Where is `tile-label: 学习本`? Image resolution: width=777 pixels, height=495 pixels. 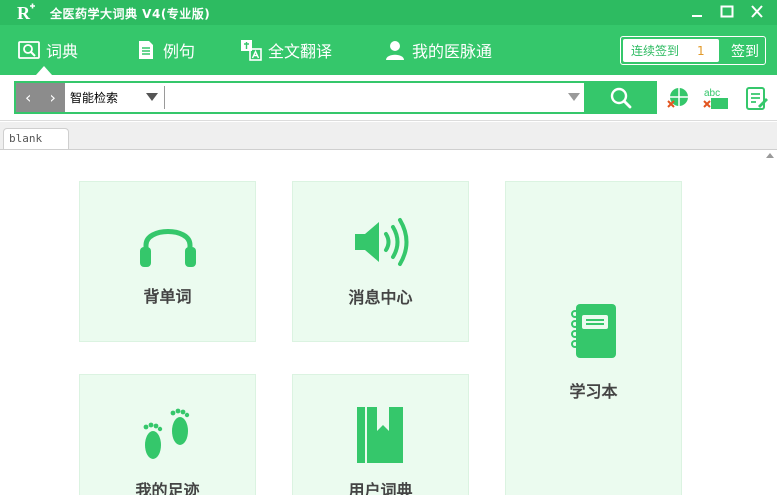 tile-label: 学习本 is located at coordinates (593, 391).